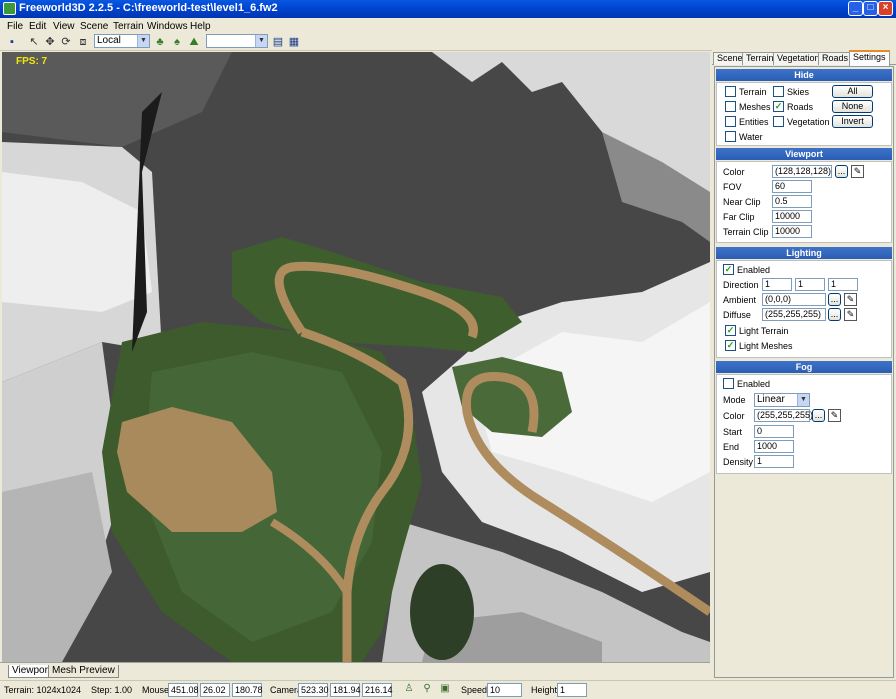  What do you see at coordinates (94, 26) in the screenshot?
I see `menu-scene: Scene` at bounding box center [94, 26].